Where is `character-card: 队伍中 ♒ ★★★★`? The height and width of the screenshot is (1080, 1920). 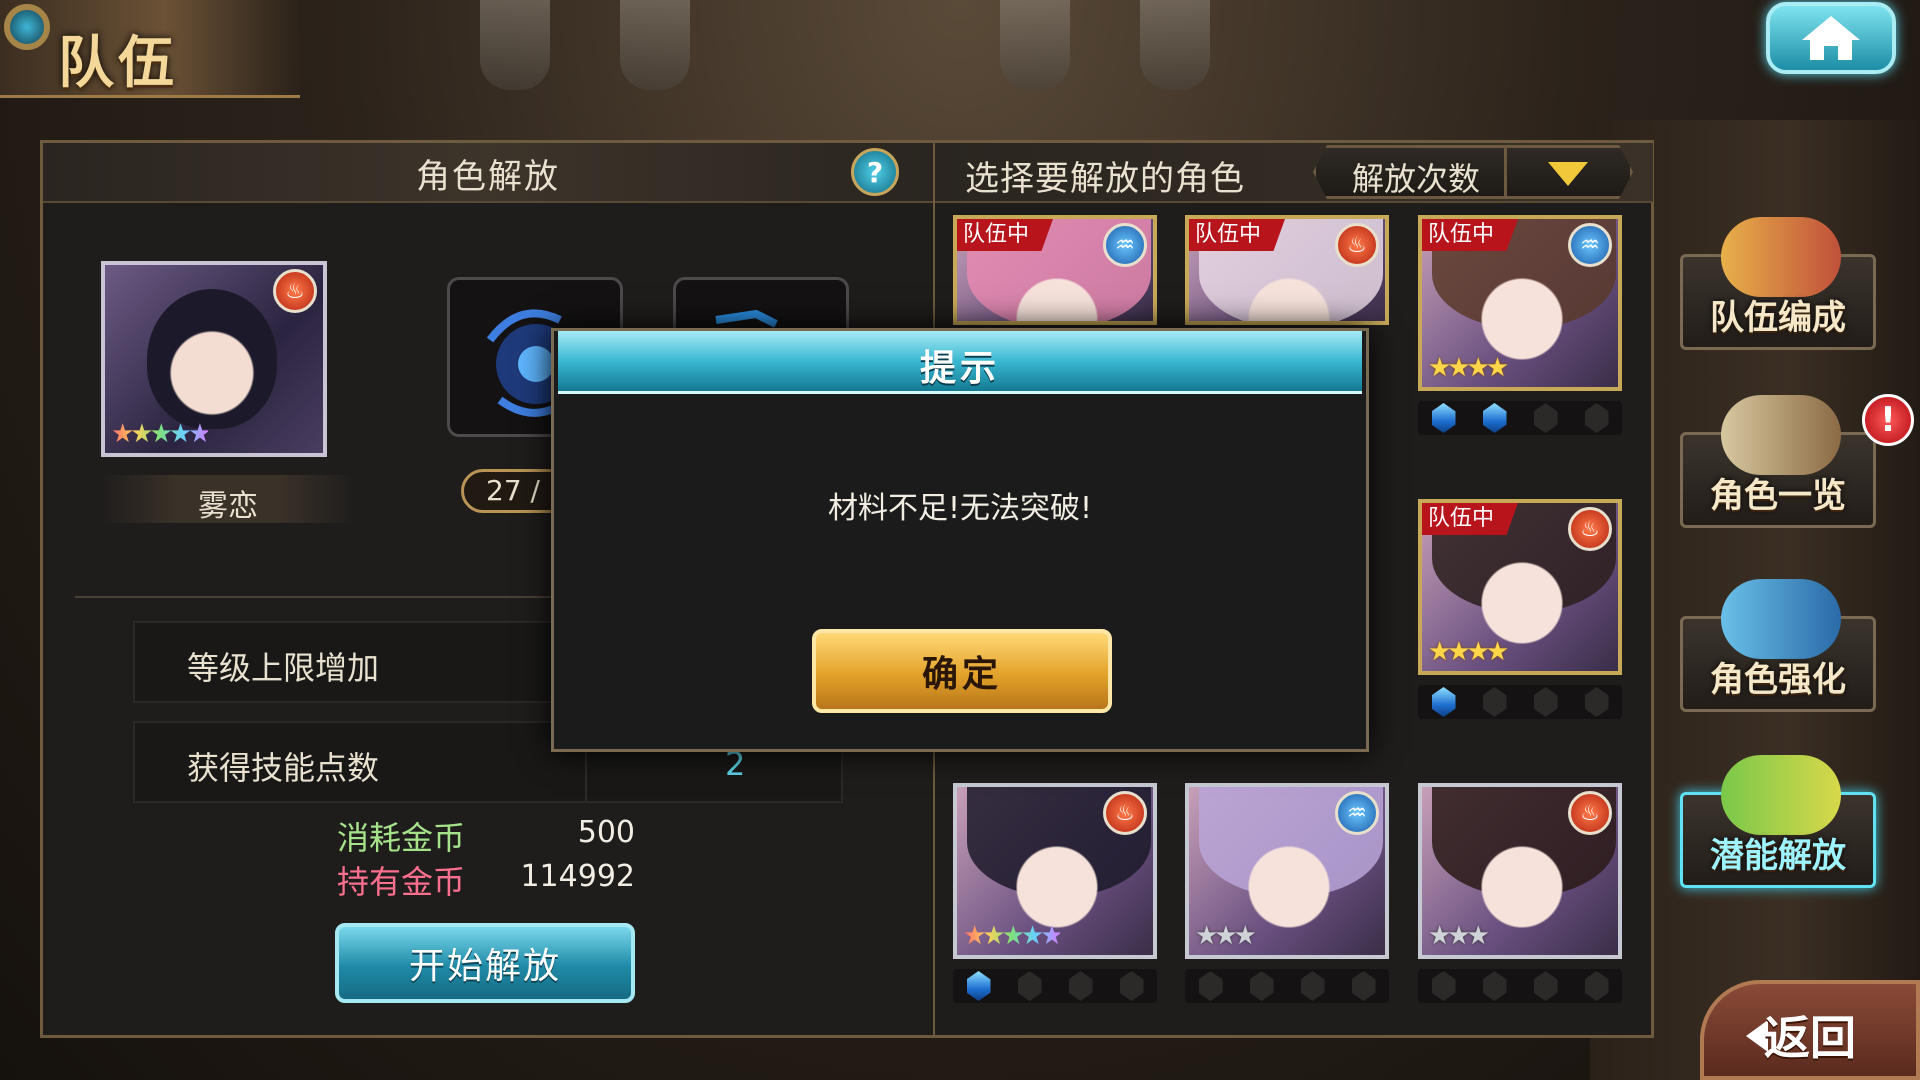
character-card: 队伍中 ♒ ★★★★ is located at coordinates (1520, 303).